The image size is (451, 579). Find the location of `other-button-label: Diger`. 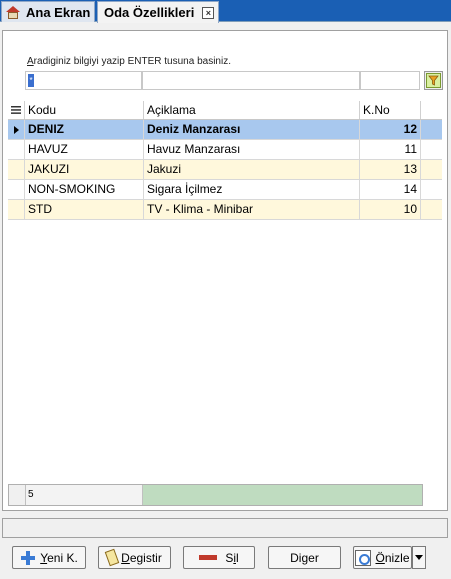

other-button-label: Diger is located at coordinates (304, 557).